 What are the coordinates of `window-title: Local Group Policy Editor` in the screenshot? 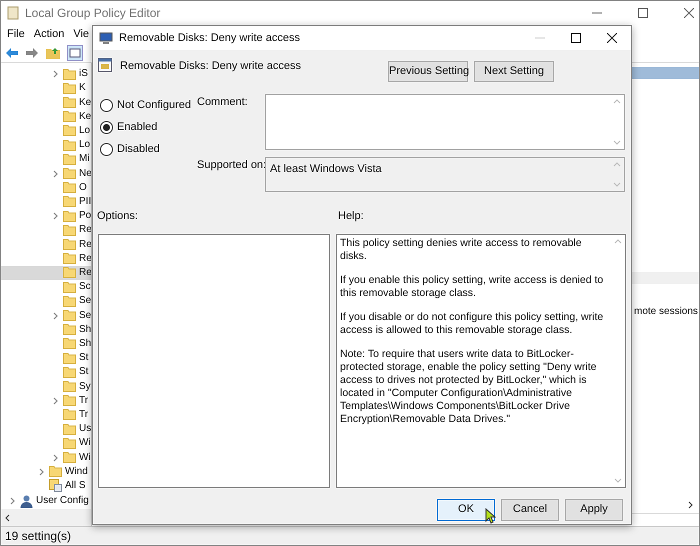 It's located at (92, 13).